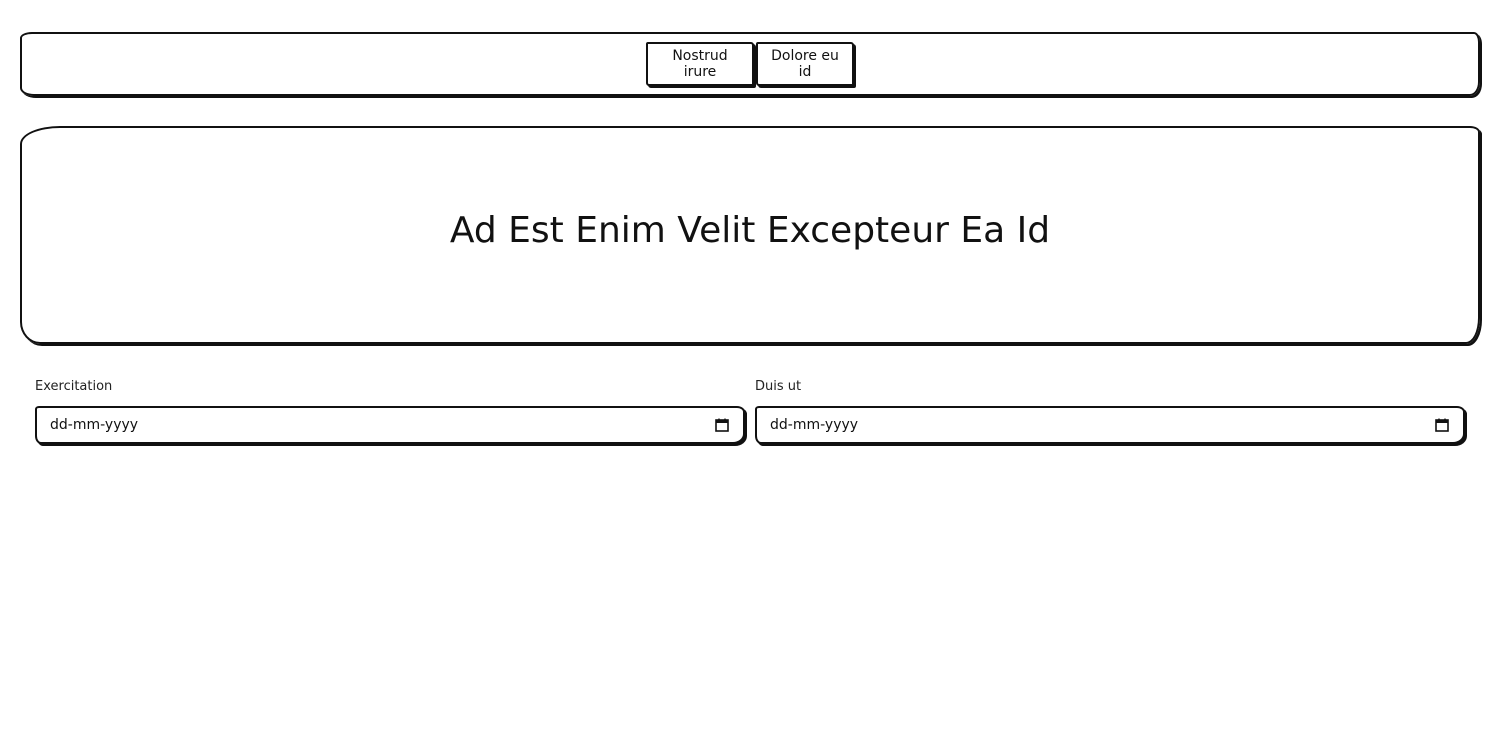 The image size is (1500, 752). I want to click on hero-title: Ad Est Enim Velit Excepteur Ea Id, so click(750, 230).